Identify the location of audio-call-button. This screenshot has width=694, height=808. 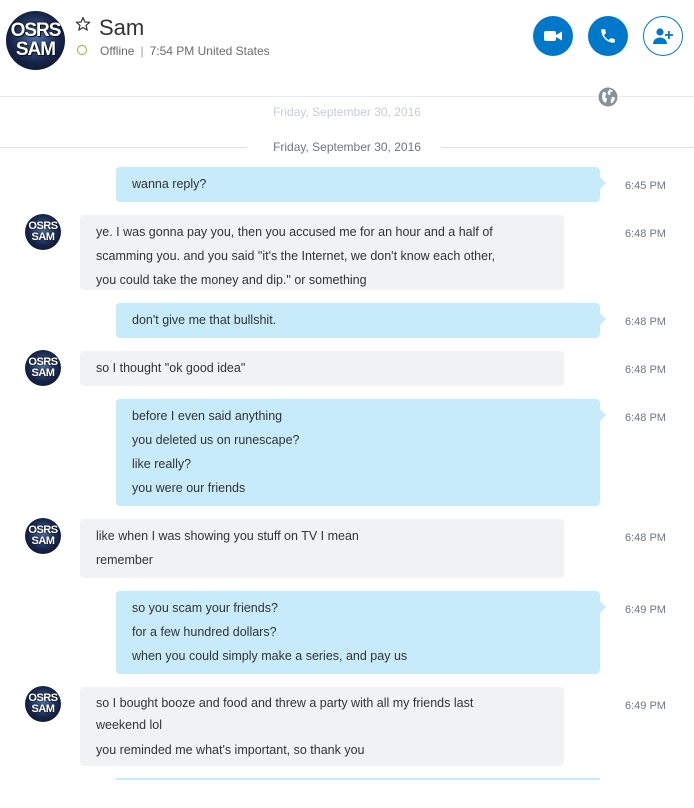
(608, 36).